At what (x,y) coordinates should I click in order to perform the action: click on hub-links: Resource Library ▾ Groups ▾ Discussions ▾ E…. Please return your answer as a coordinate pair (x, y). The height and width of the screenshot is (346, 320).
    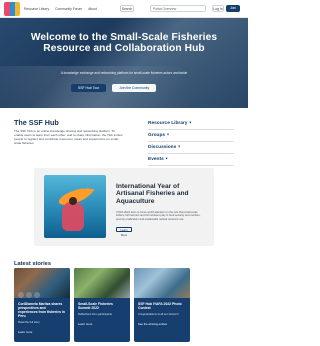
    Looking at the image, I should click on (191, 142).